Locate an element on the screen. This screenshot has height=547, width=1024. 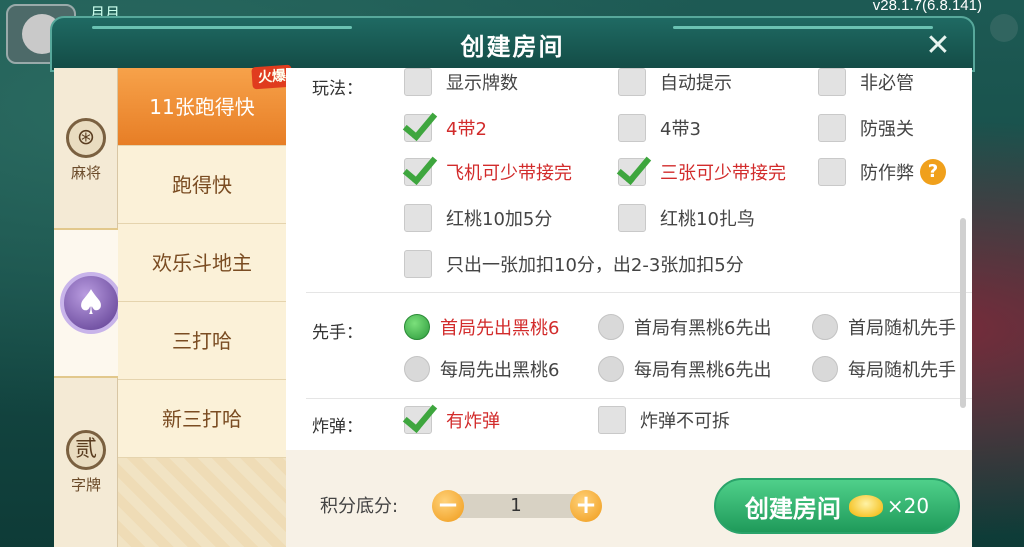
version-label: v28.1.7(6.8.141) is located at coordinates (927, 7).